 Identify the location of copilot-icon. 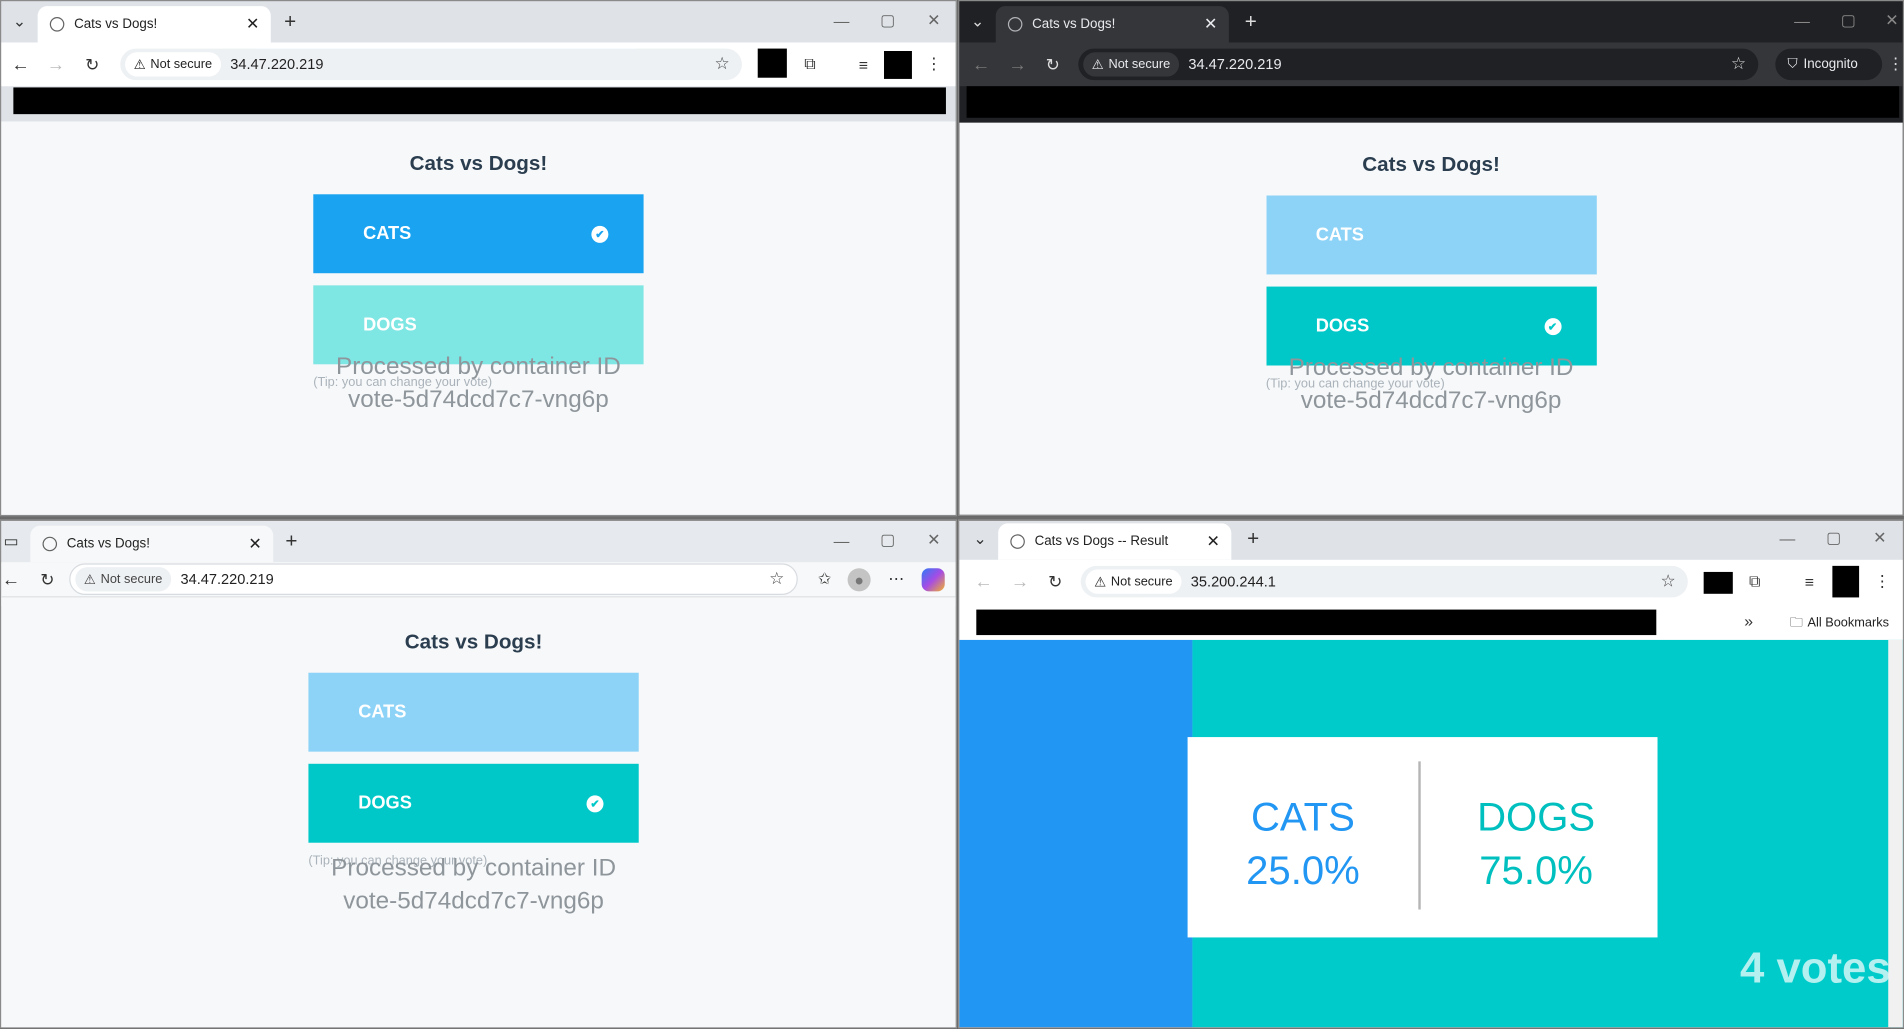
(933, 580).